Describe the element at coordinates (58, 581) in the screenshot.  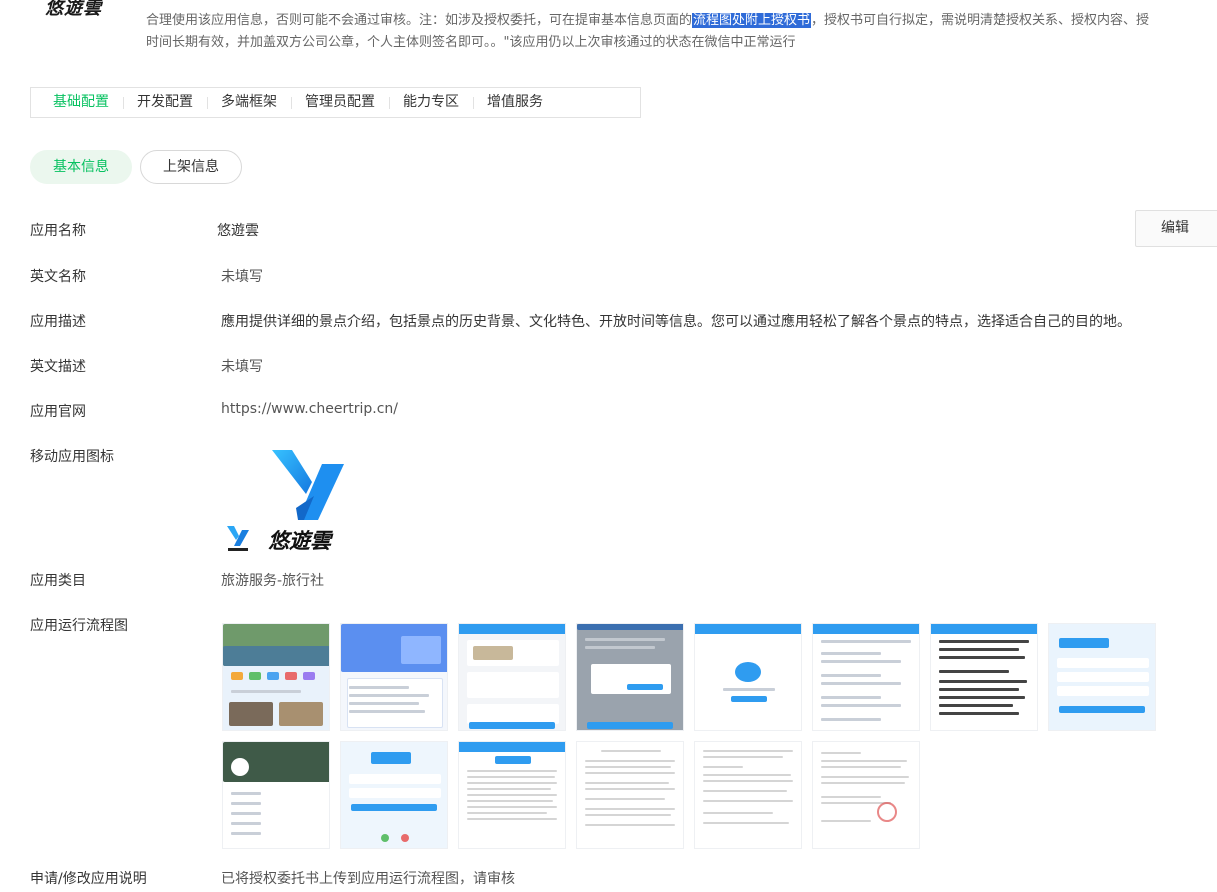
I see `label-category: 应用类目` at that location.